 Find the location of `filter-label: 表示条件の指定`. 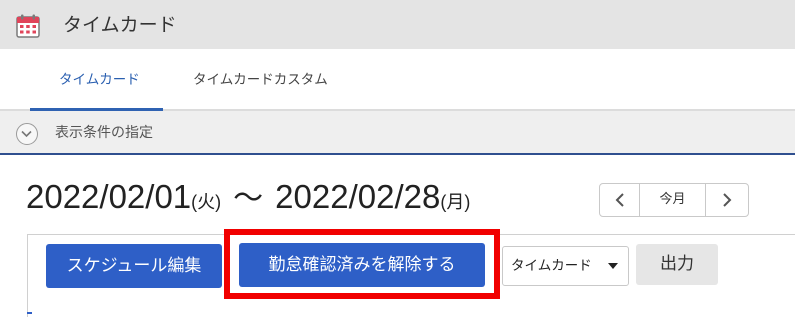

filter-label: 表示条件の指定 is located at coordinates (104, 133).